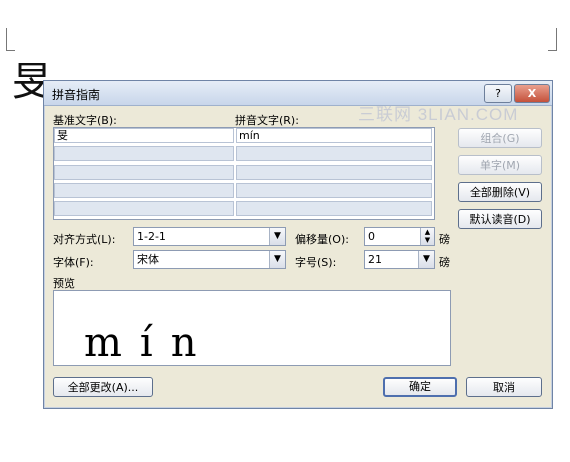  I want to click on size-unit: 磅, so click(444, 262).